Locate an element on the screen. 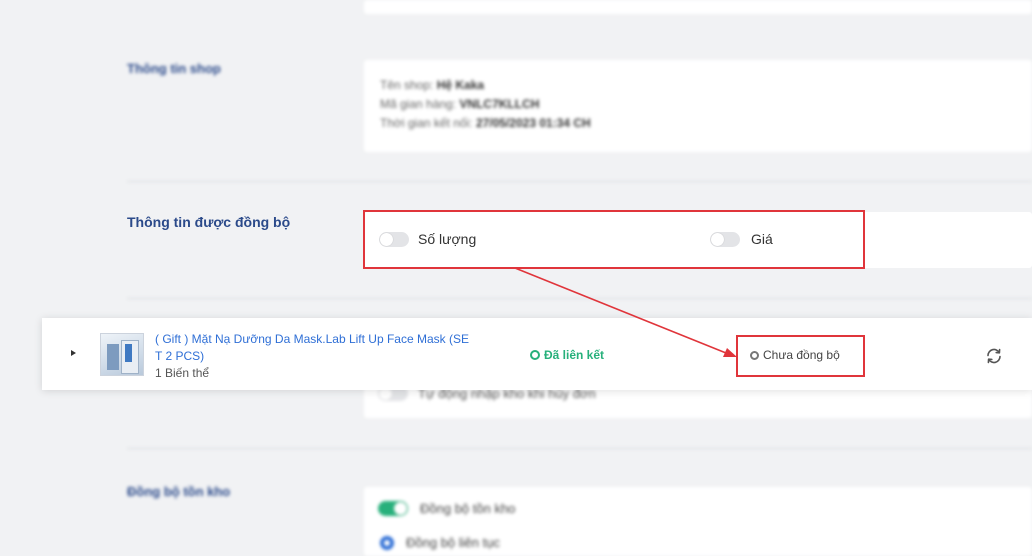 The image size is (1032, 556). shop-code-label: Mã gian hàng: is located at coordinates (418, 104).